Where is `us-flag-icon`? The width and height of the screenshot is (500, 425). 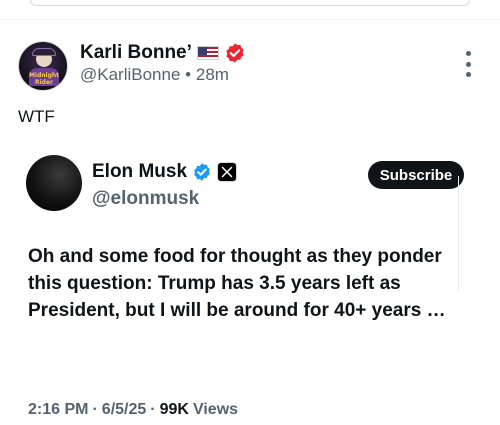 us-flag-icon is located at coordinates (207, 53).